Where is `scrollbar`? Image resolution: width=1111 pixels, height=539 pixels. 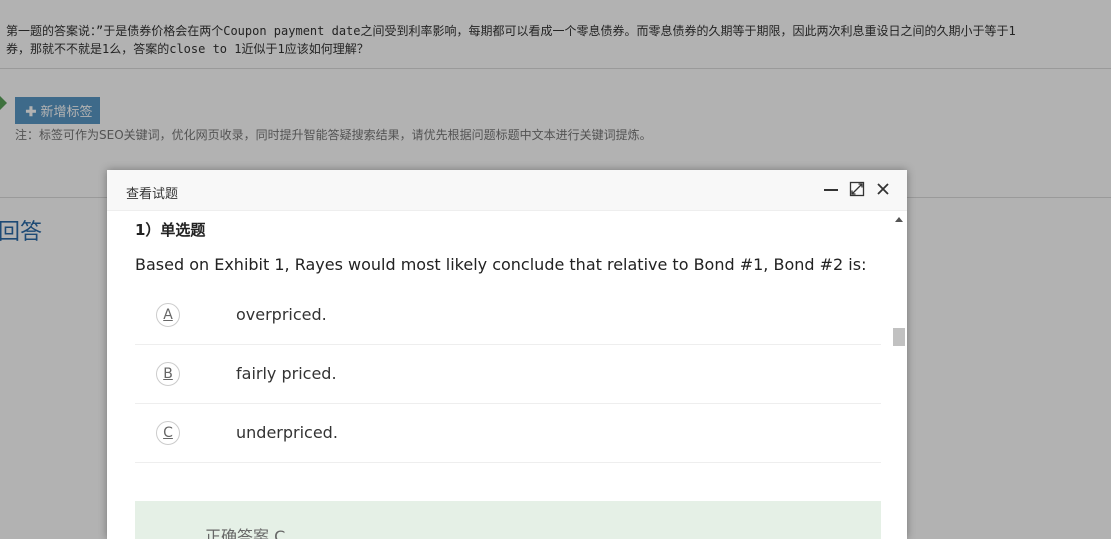 scrollbar is located at coordinates (898, 375).